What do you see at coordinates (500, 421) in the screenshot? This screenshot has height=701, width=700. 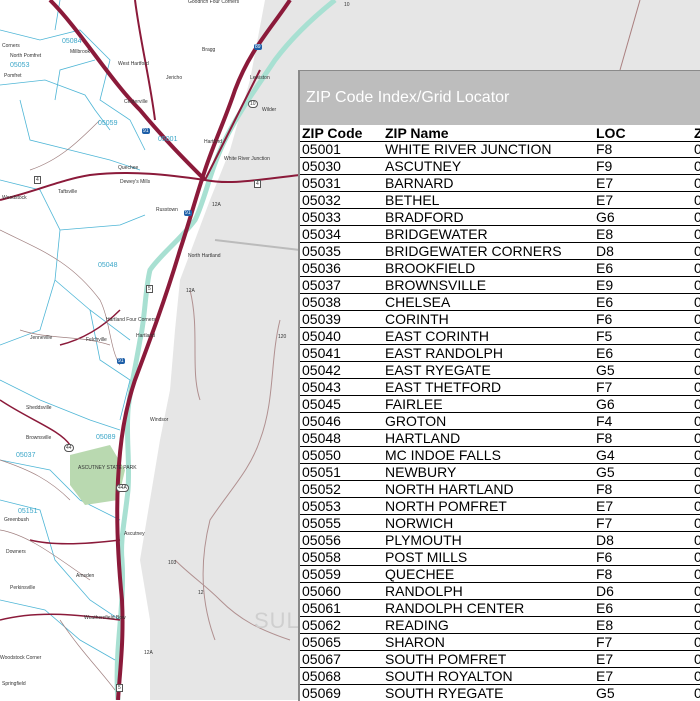 I see `zip-index-row: 05046 GROTON F4 0` at bounding box center [500, 421].